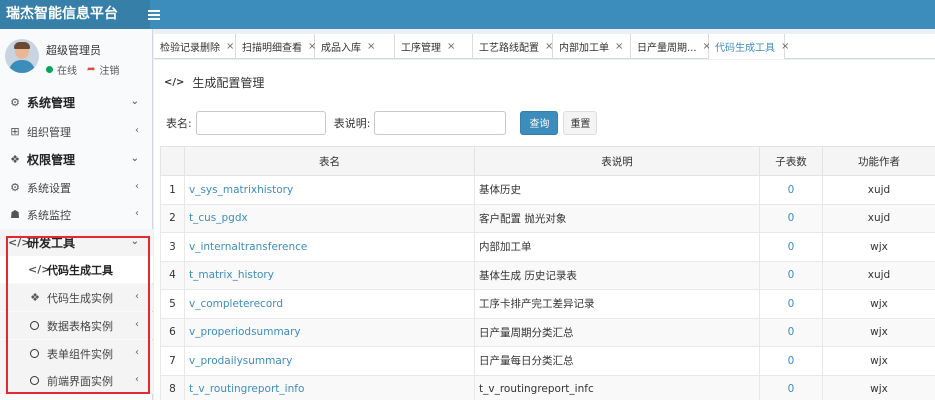  Describe the element at coordinates (617, 387) in the screenshot. I see `table-desc-cell: t_v_routingreport_infc` at that location.